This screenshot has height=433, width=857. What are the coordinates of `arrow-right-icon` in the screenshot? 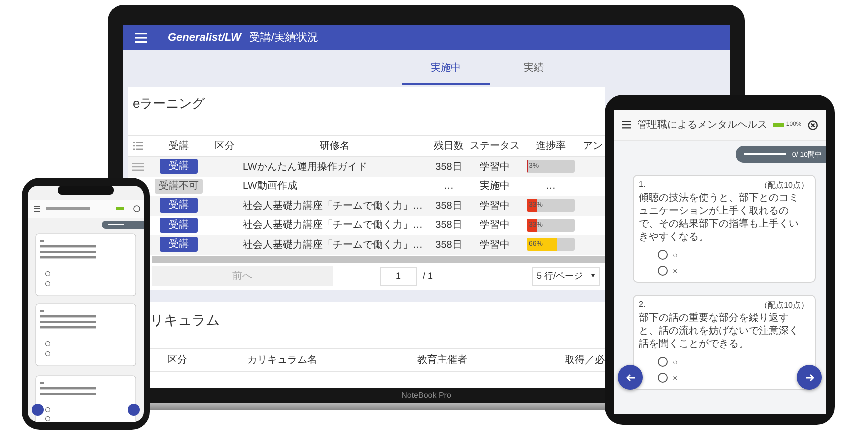 It's located at (809, 377).